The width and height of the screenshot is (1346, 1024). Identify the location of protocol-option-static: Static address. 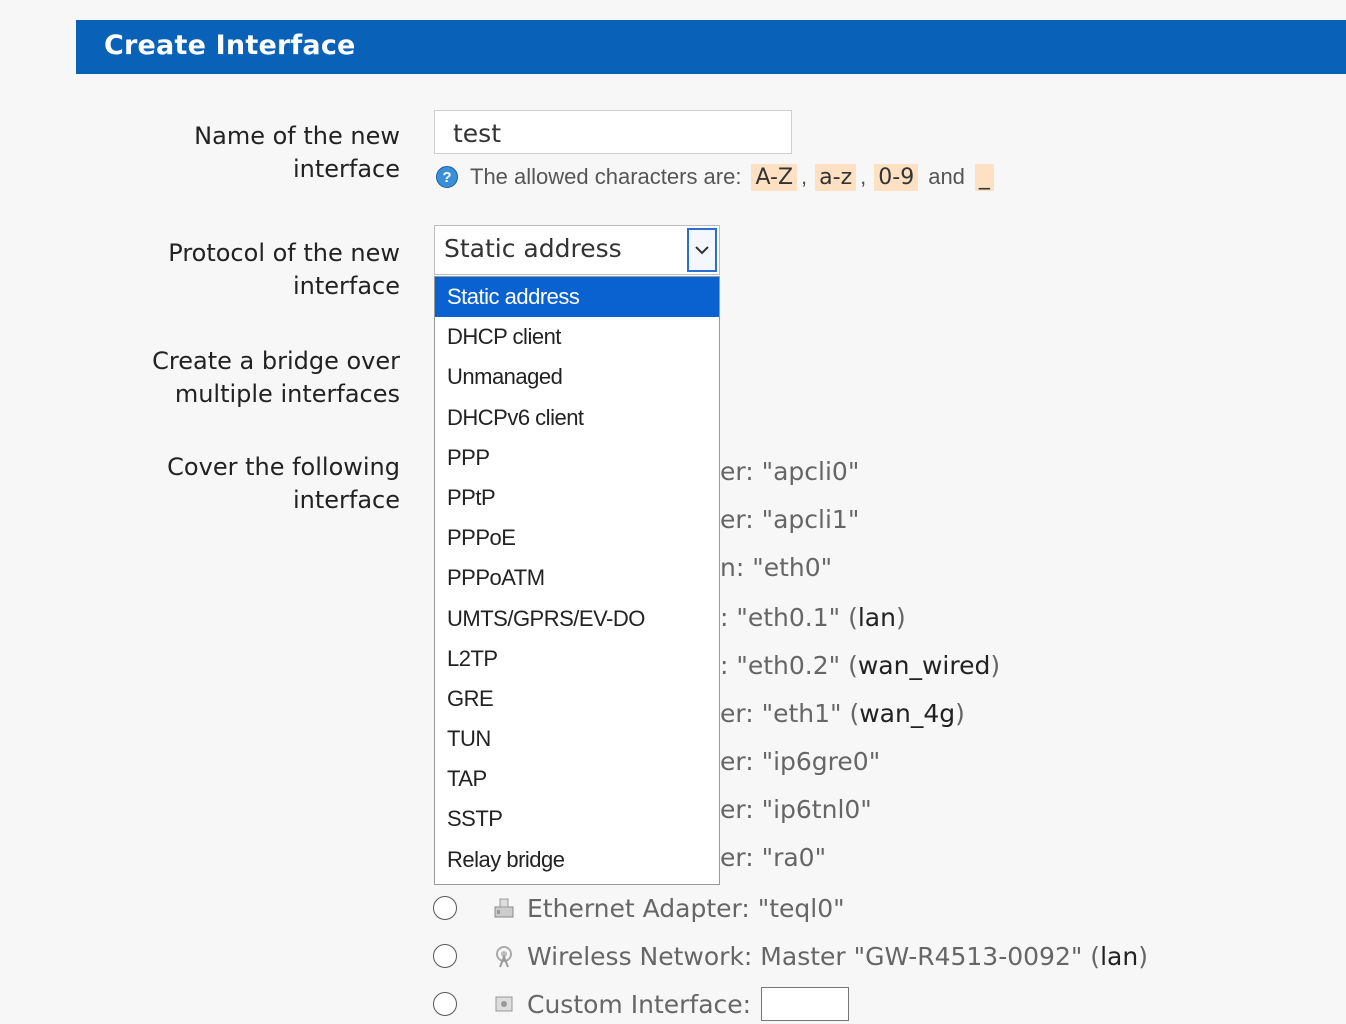
(577, 297).